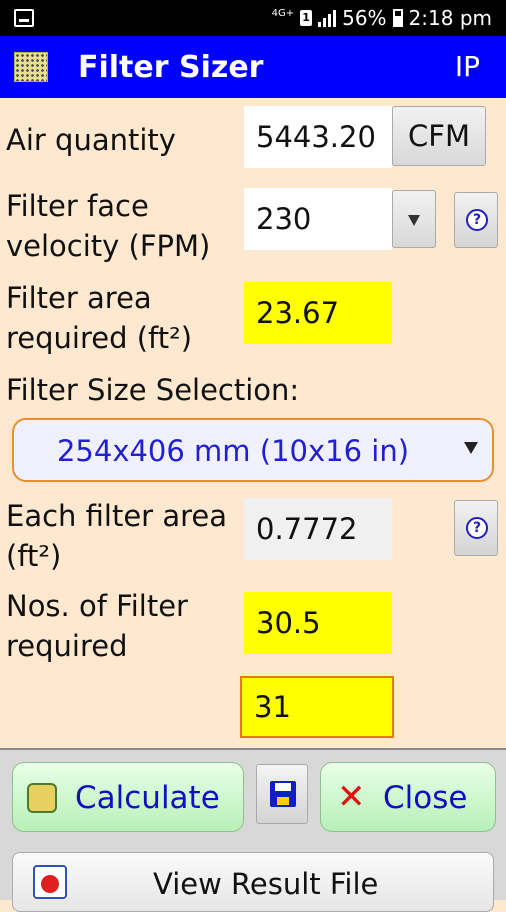 The height and width of the screenshot is (912, 506). I want to click on app-title: Filter Sizer, so click(171, 67).